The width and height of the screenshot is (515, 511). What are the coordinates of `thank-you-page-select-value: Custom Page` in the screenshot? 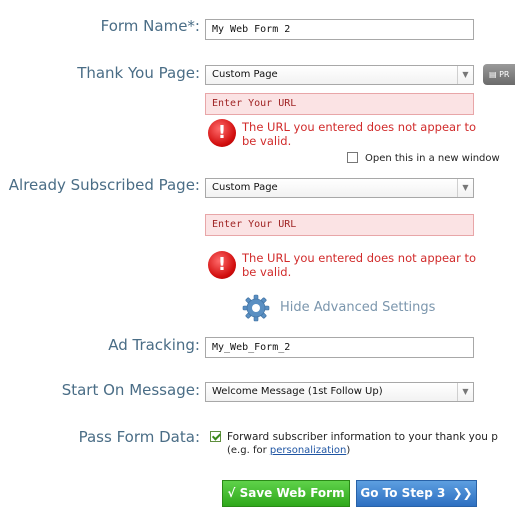 It's located at (245, 74).